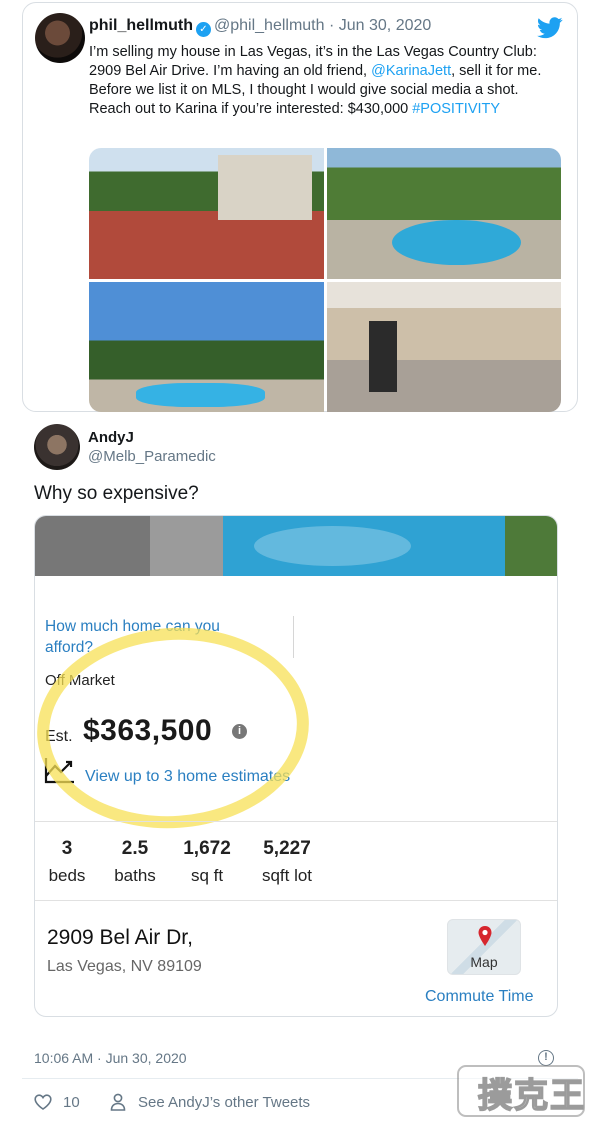 This screenshot has height=1128, width=600. Describe the element at coordinates (152, 456) in the screenshot. I see `reply-author-handle: @Melb_Paramedic` at that location.